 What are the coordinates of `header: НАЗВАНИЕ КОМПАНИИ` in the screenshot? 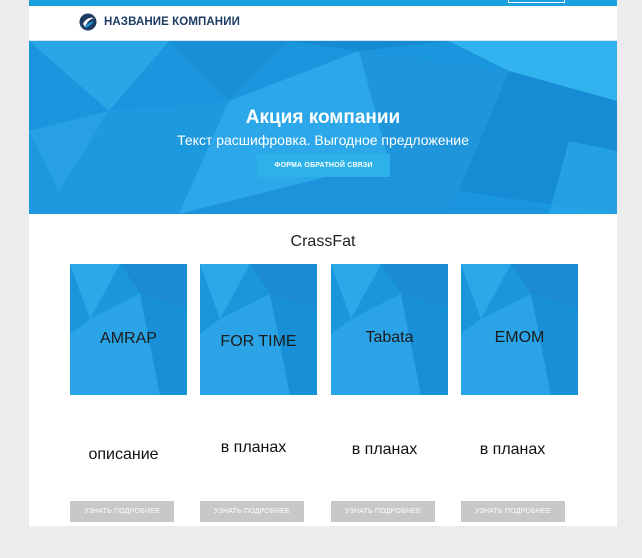 It's located at (323, 23).